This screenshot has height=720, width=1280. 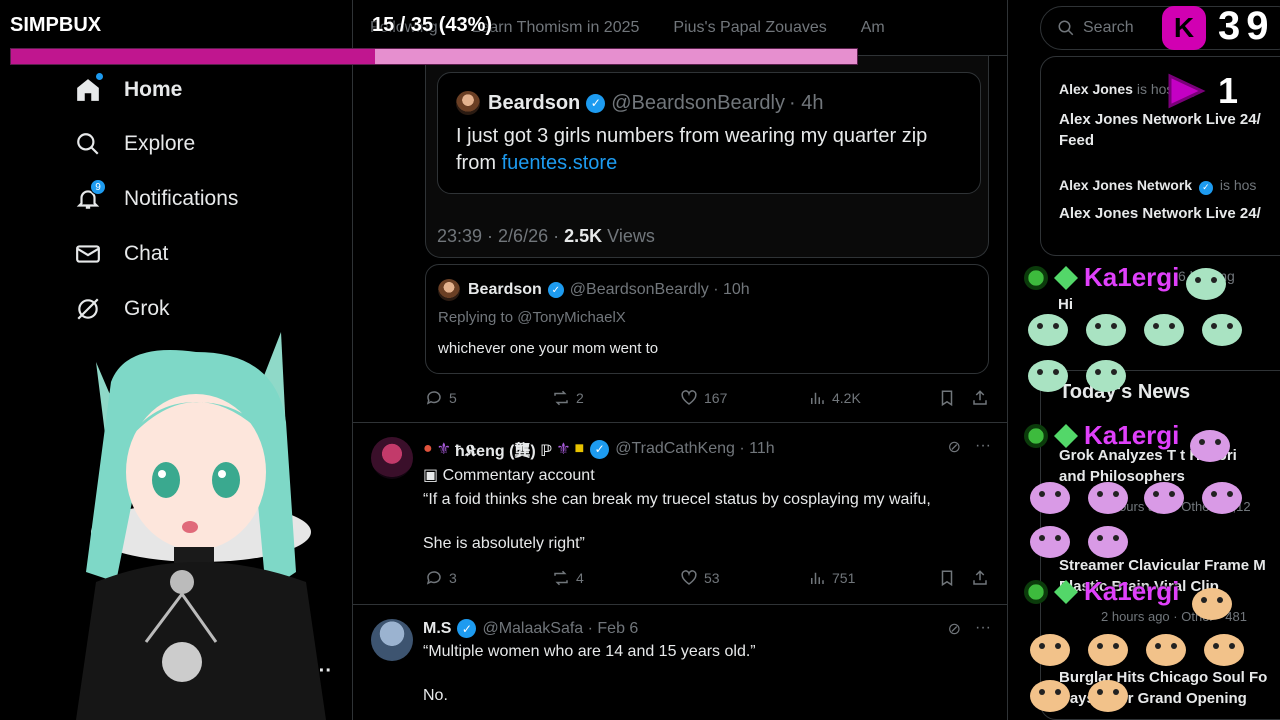 What do you see at coordinates (99, 76) in the screenshot?
I see `home-dot` at bounding box center [99, 76].